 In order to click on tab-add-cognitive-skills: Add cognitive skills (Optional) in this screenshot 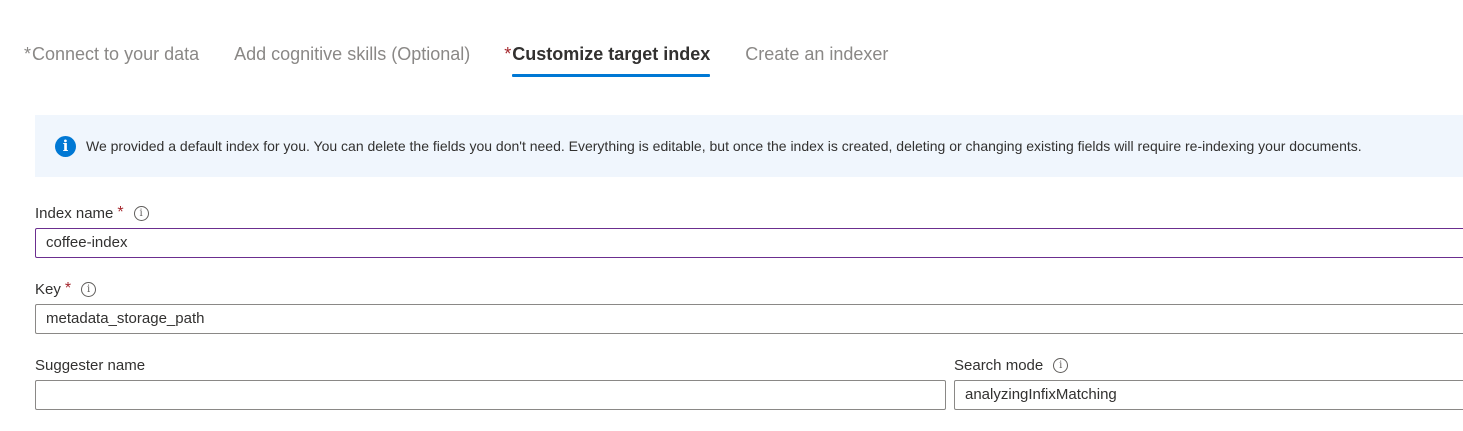, I will do `click(351, 54)`.